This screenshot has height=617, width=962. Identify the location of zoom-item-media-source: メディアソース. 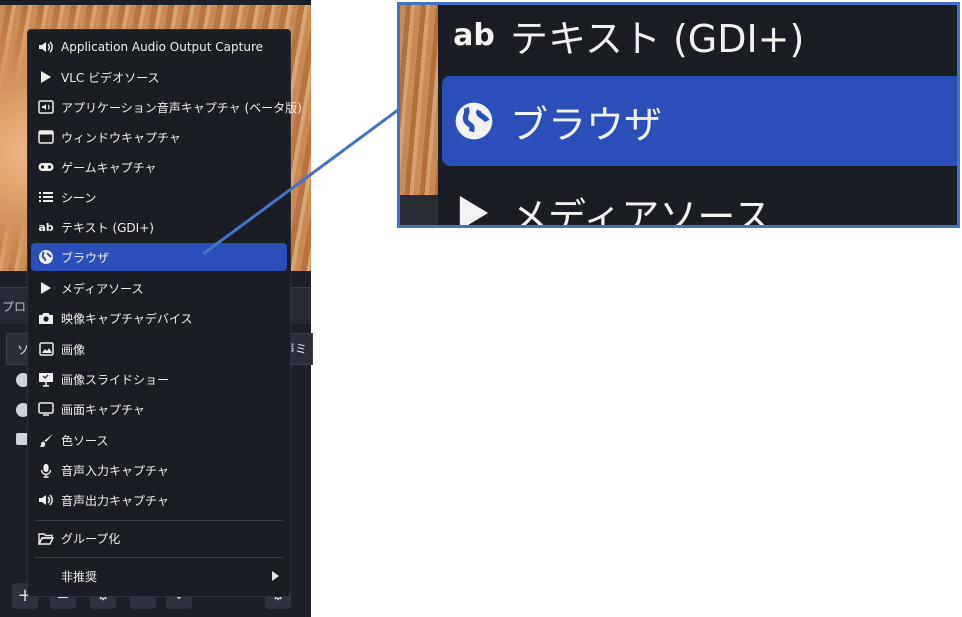
(699, 198).